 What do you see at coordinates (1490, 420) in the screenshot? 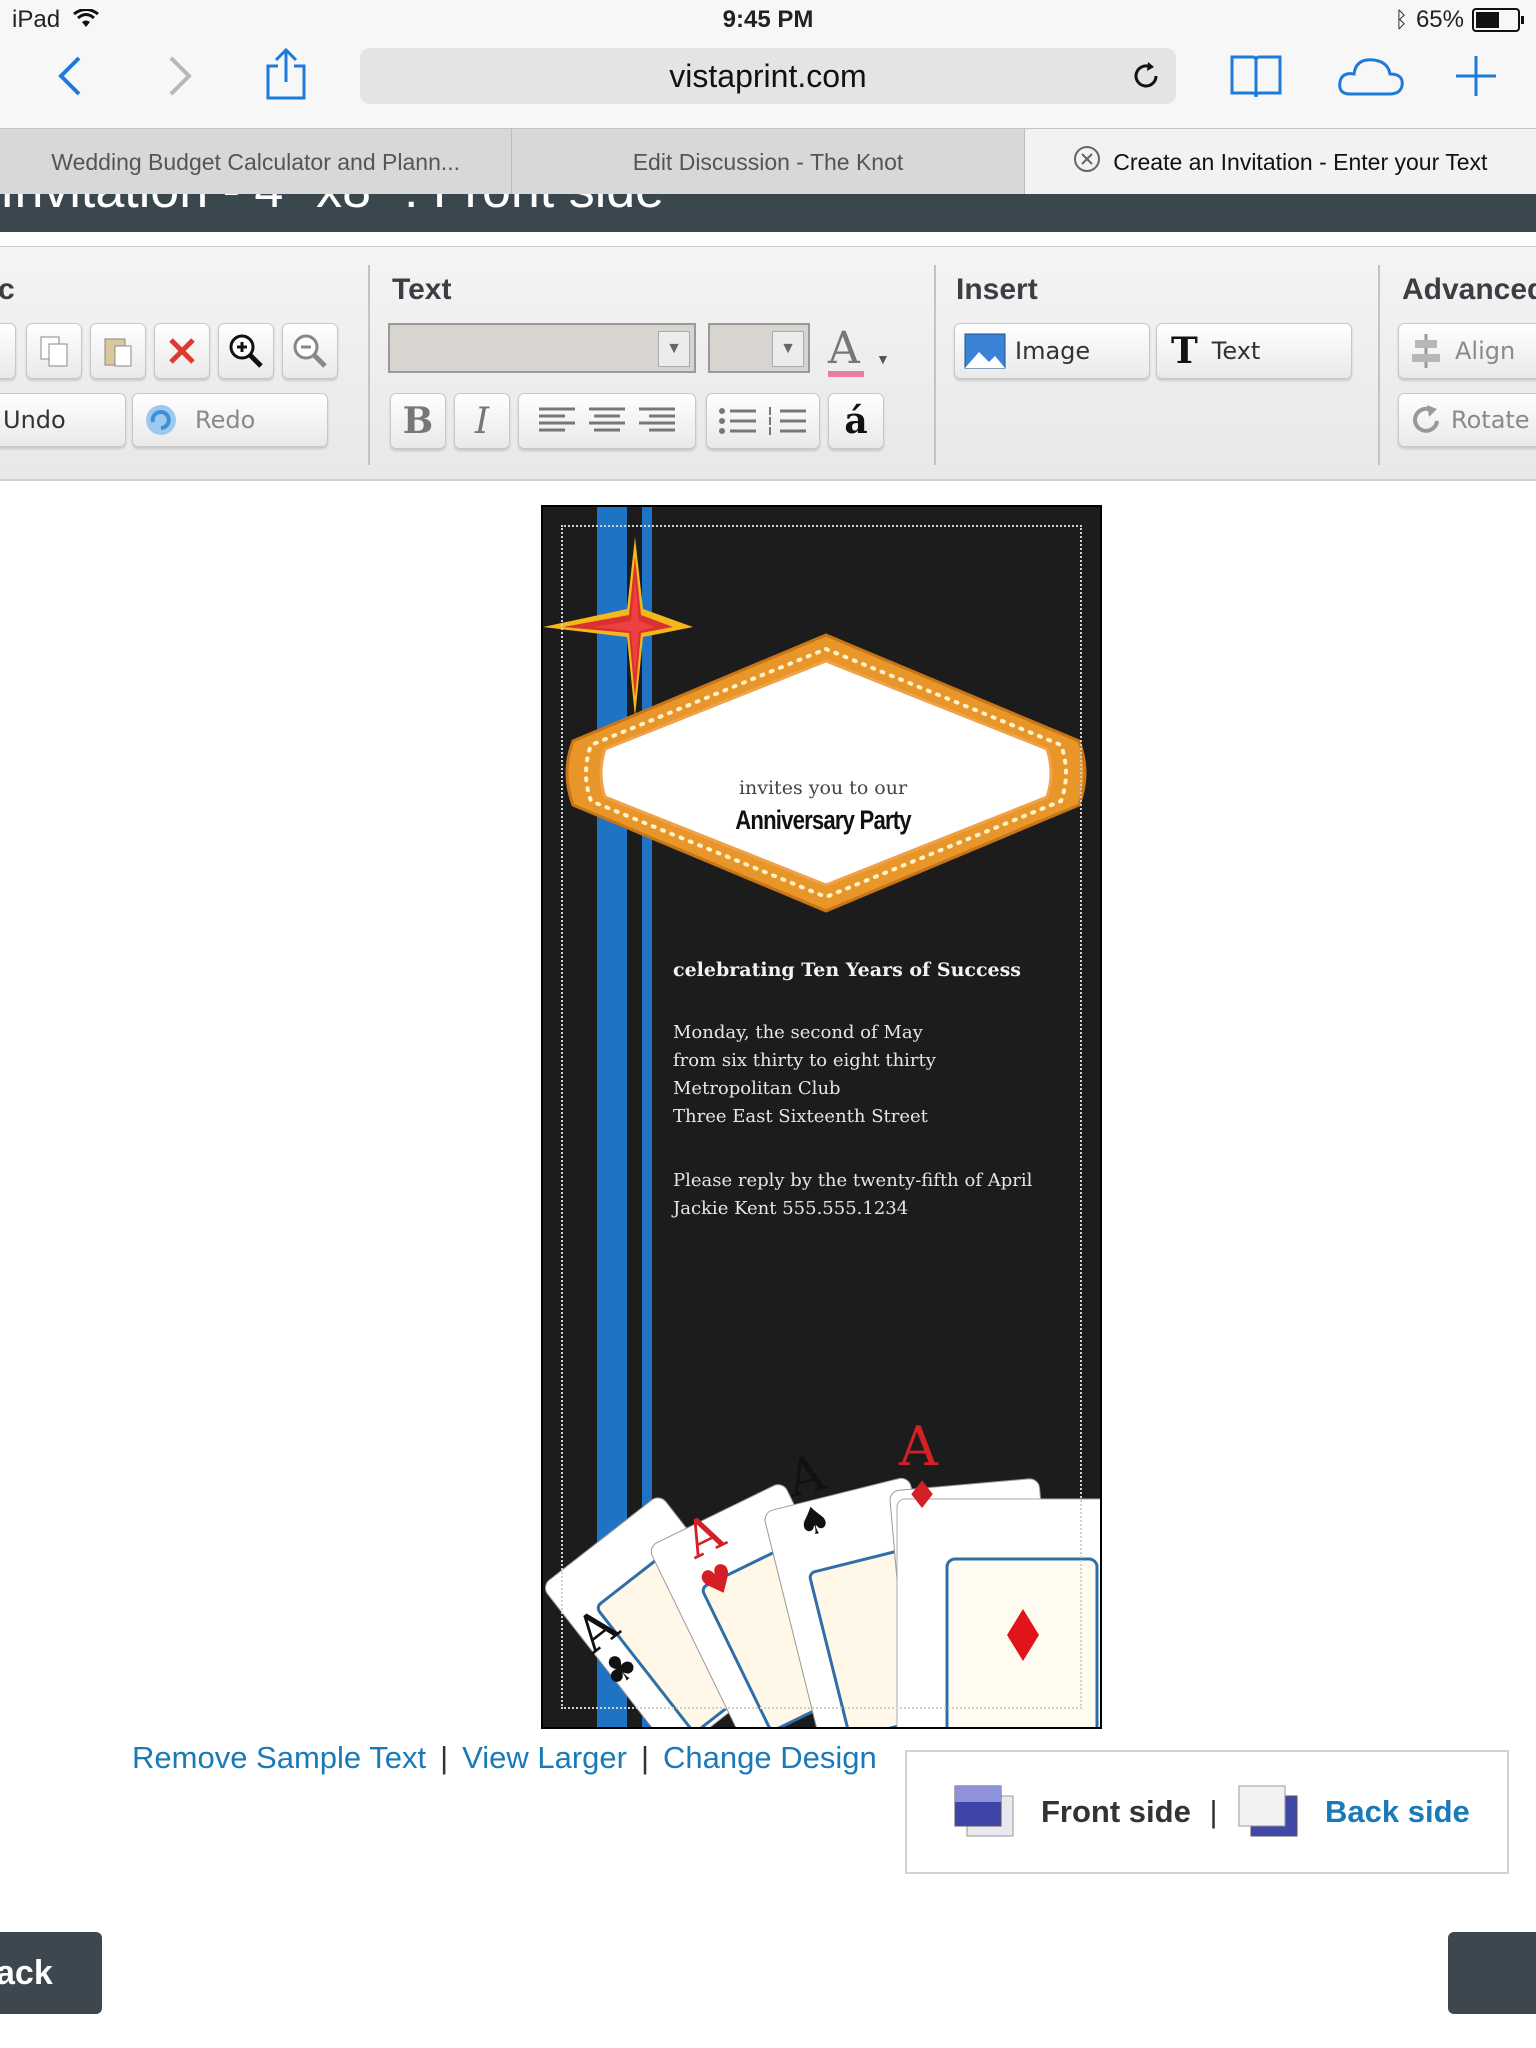
I see `rotate-label: Rotate` at bounding box center [1490, 420].